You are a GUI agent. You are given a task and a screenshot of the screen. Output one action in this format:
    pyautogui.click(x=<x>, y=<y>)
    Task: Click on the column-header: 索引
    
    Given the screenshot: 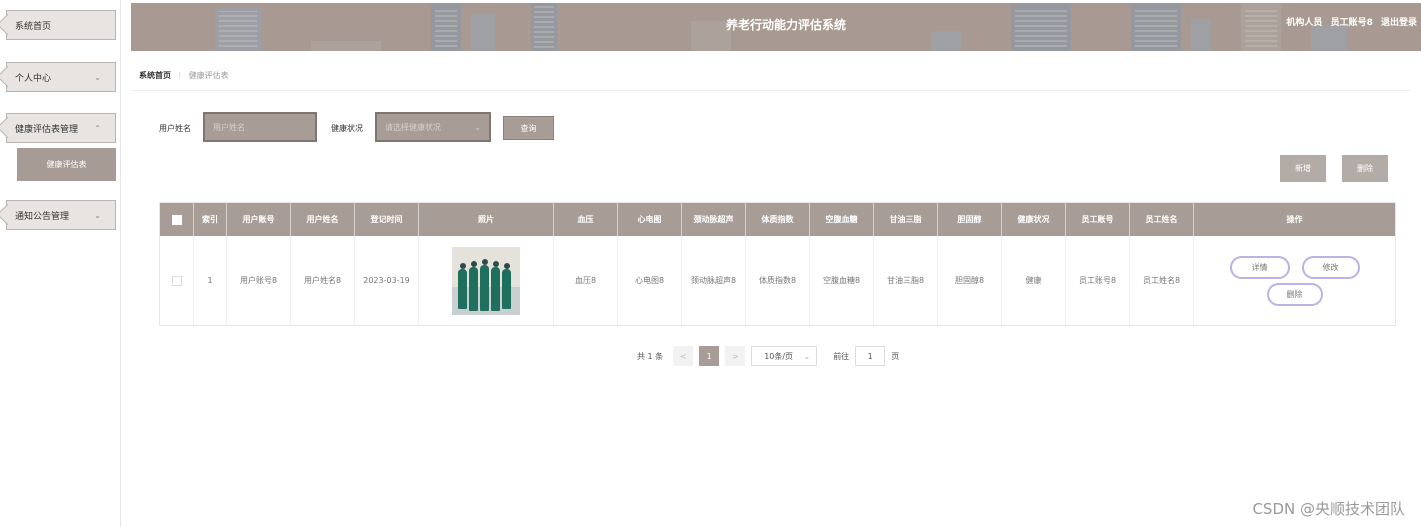 What is the action you would take?
    pyautogui.click(x=210, y=219)
    